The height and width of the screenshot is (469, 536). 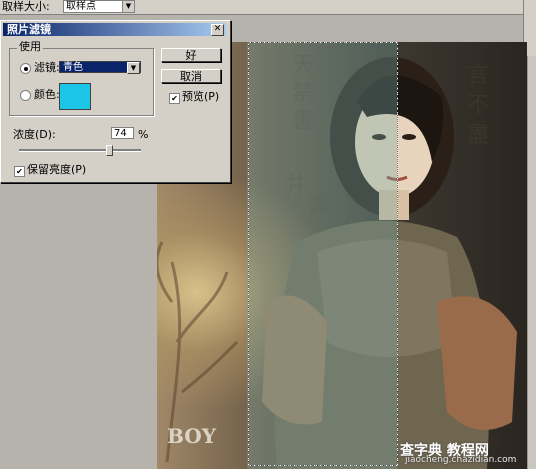 I want to click on sample-size-label: 取样大小:, so click(x=26, y=6).